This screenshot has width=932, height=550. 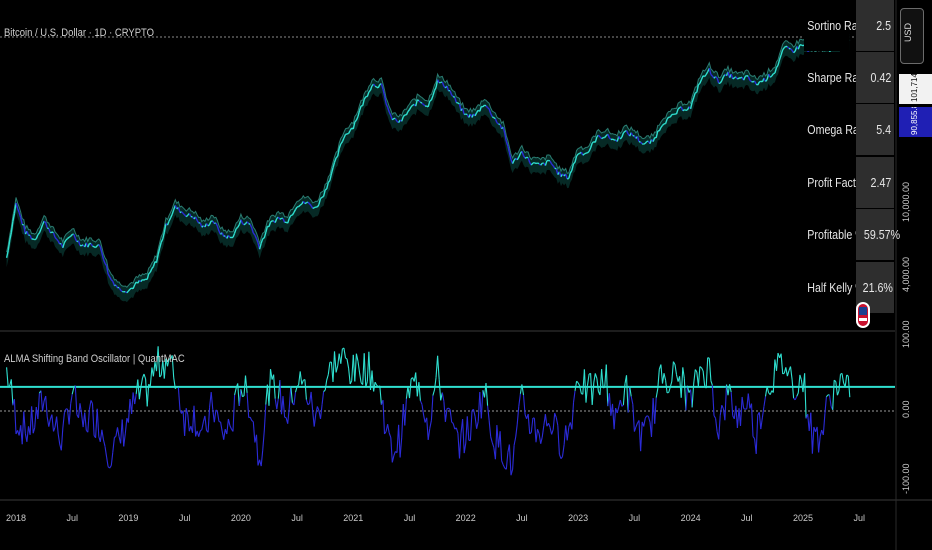 What do you see at coordinates (849, 130) in the screenshot?
I see `metric-row: Omega Ratio 5.4` at bounding box center [849, 130].